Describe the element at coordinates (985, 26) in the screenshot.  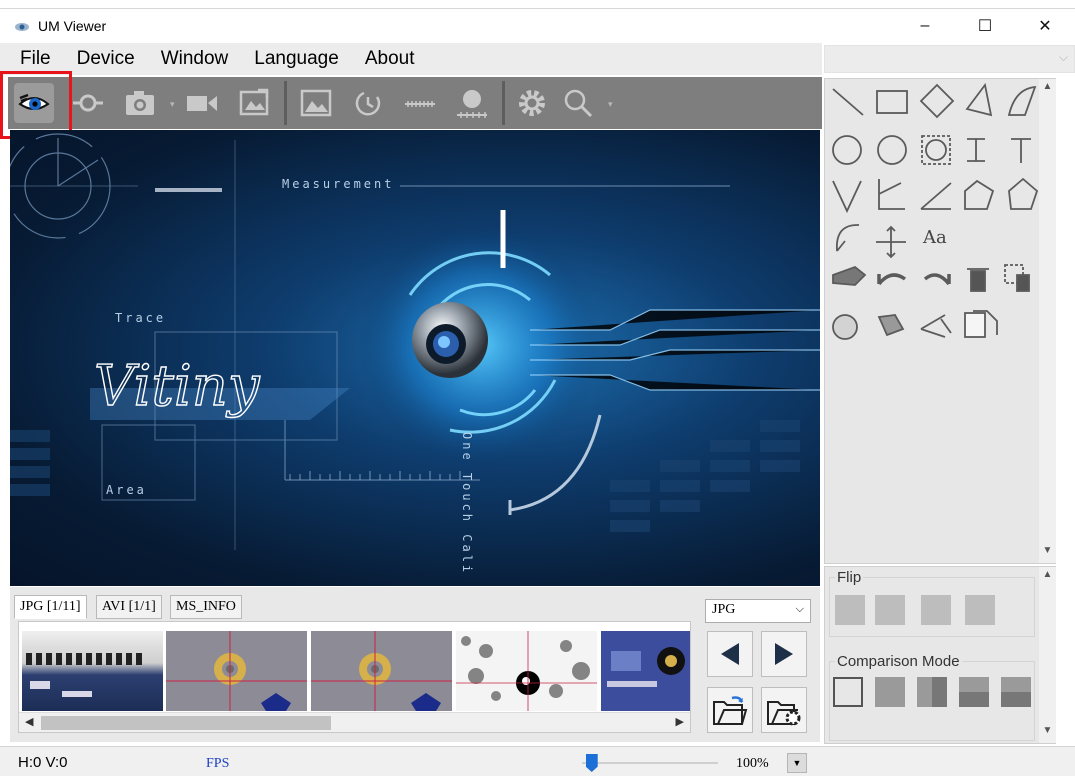
I see `maximize-button: ☐` at that location.